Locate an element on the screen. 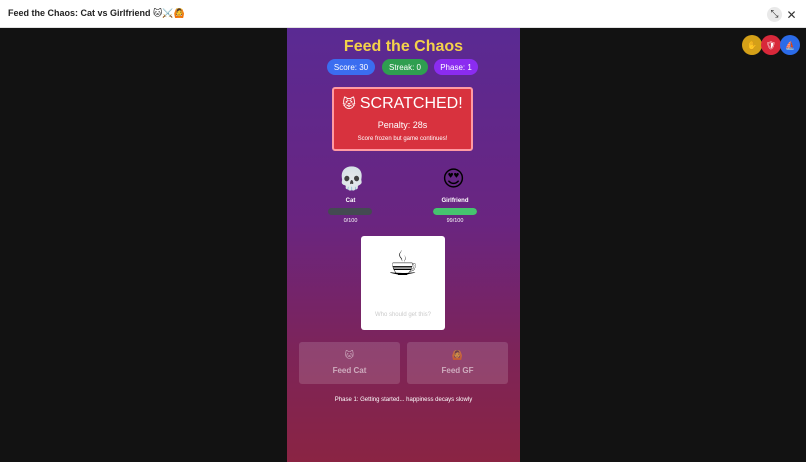 The image size is (806, 462). penalty-text: Penalty: 28s is located at coordinates (402, 125).